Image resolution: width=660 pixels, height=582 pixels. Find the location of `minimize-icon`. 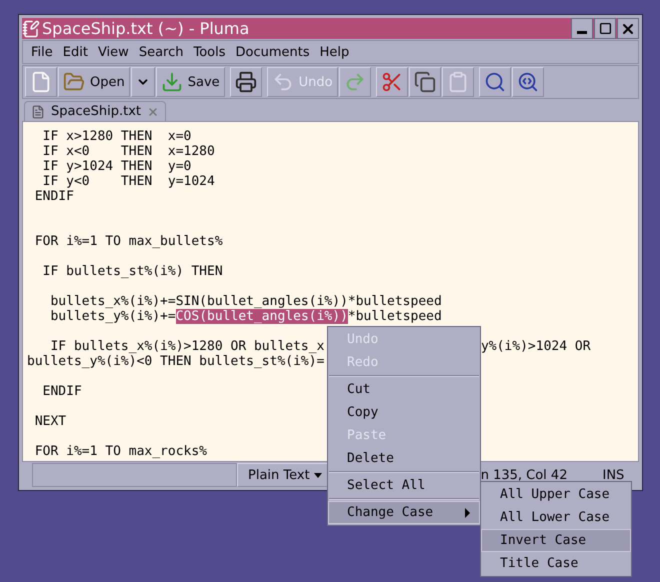

minimize-icon is located at coordinates (582, 32).